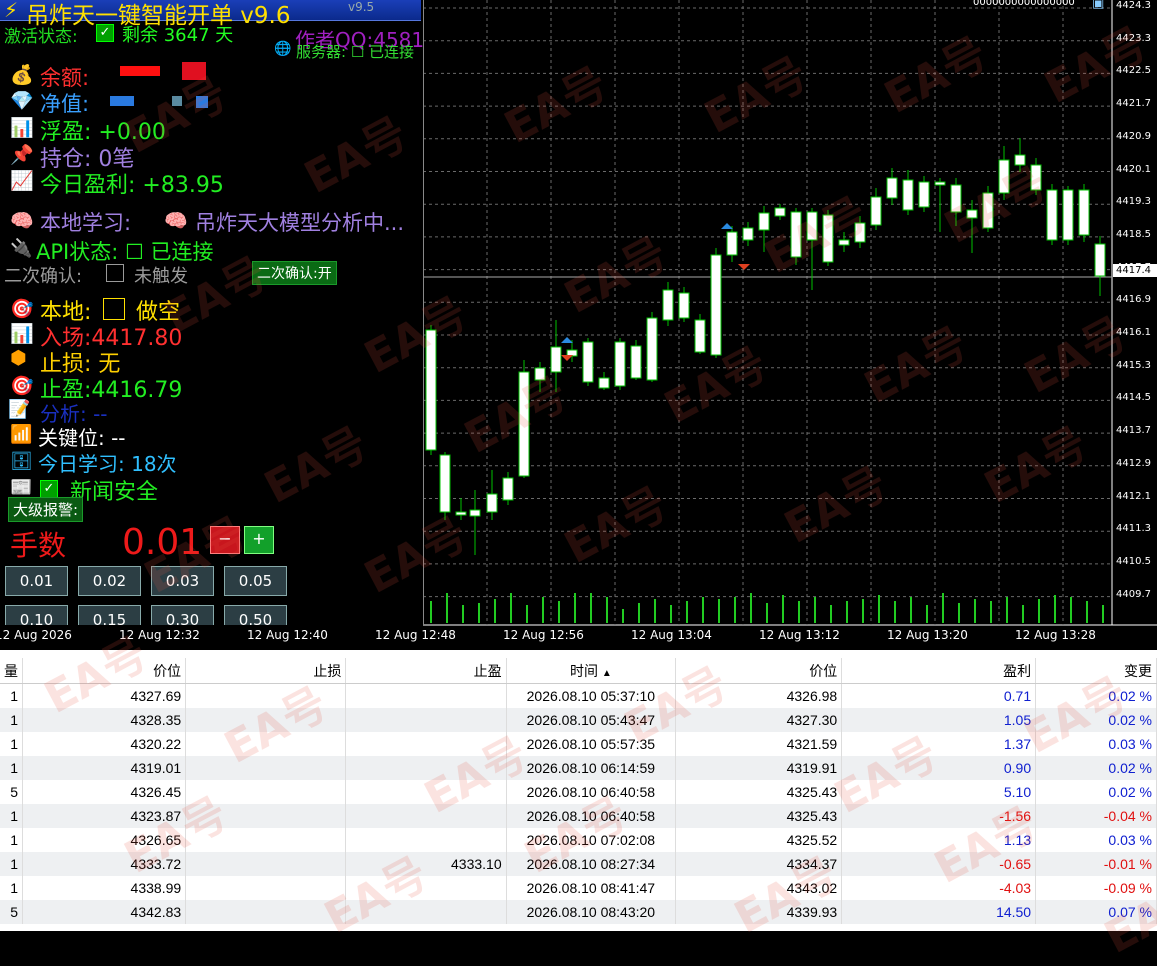 Image resolution: width=1157 pixels, height=966 pixels. I want to click on lot-preset-0.02: 0.02, so click(109, 581).